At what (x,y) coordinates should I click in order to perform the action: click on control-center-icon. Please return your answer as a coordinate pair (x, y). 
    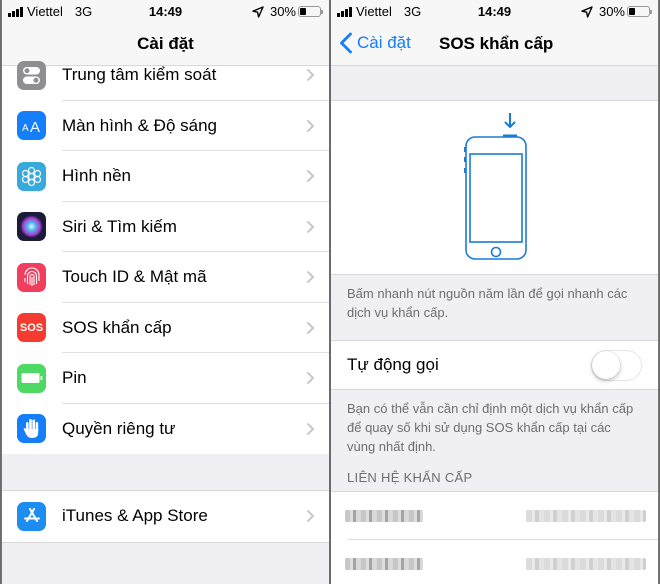
    Looking at the image, I should click on (31, 75).